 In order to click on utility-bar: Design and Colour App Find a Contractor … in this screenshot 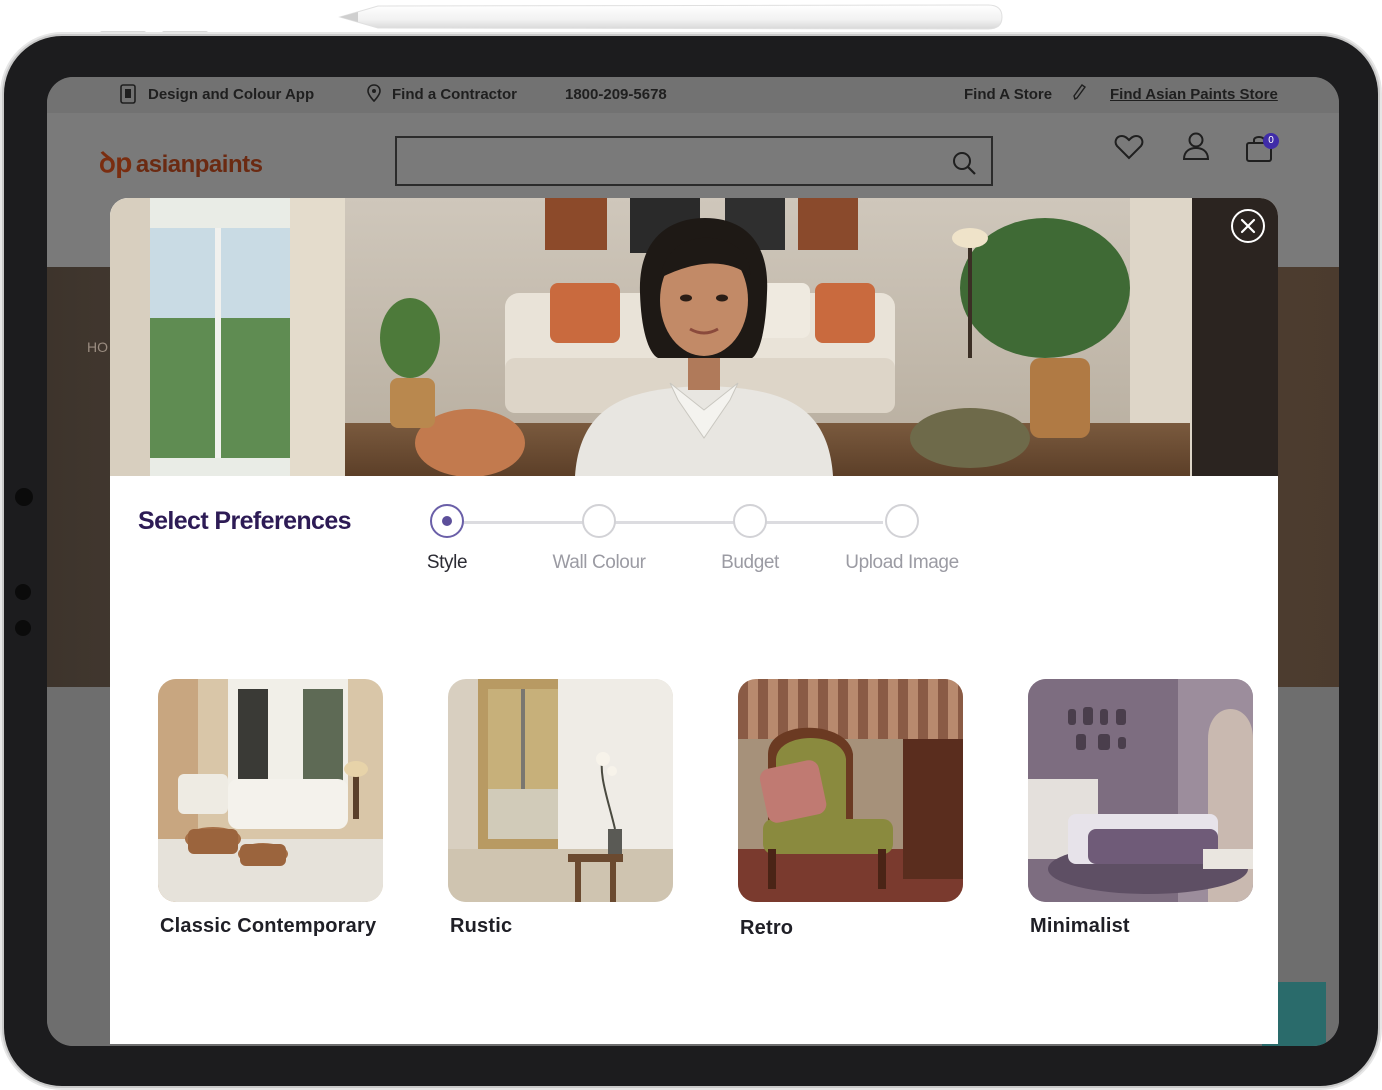, I will do `click(693, 95)`.